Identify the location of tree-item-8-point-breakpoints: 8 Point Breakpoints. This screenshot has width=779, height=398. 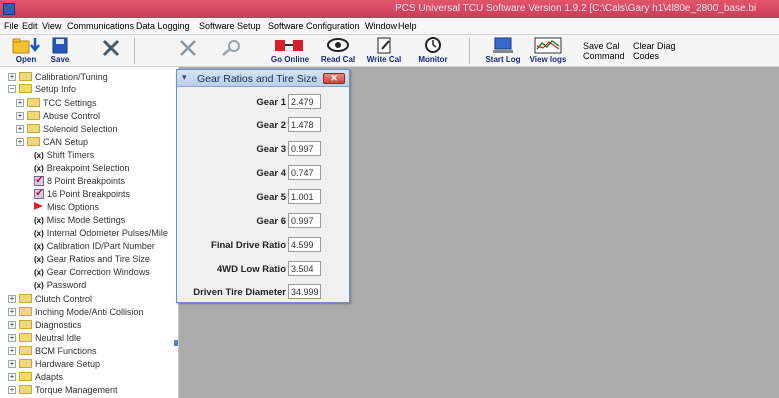
(79, 180).